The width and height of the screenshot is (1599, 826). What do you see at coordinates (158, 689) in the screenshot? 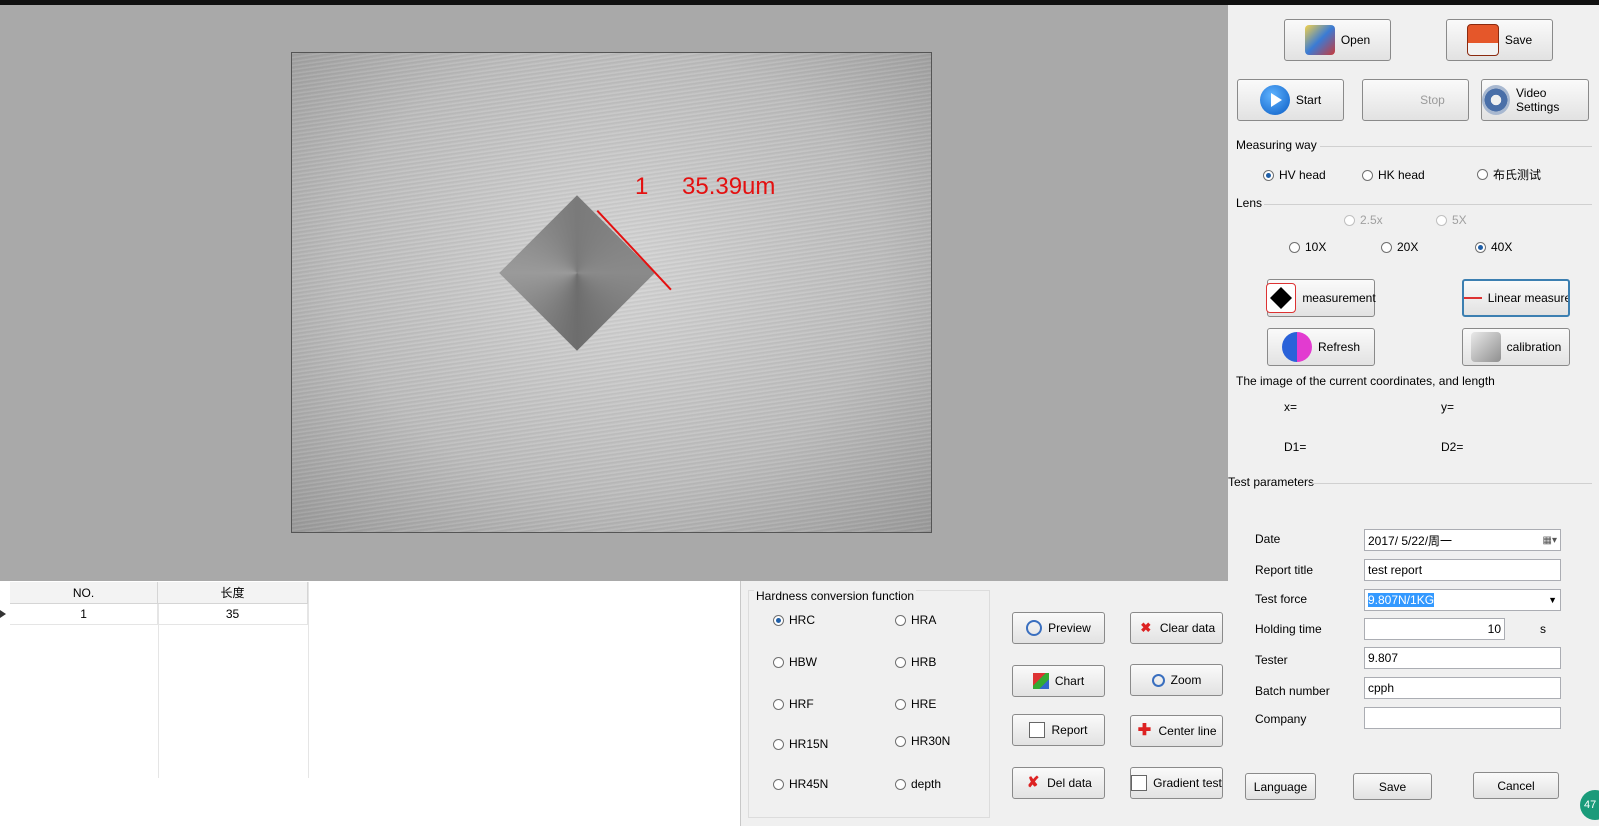
I see `table-column-divider` at bounding box center [158, 689].